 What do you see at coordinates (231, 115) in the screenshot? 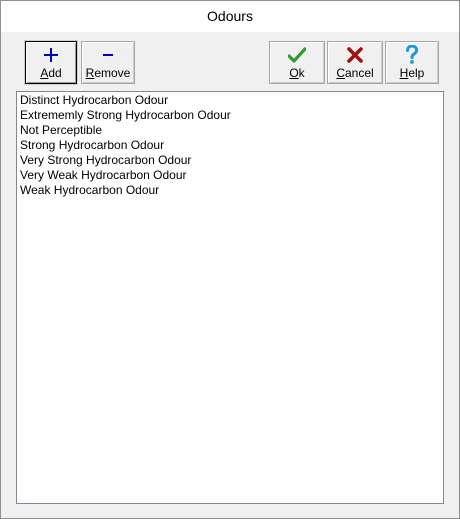
I see `list-item: Extrememly Strong Hydrocarbon Odour` at bounding box center [231, 115].